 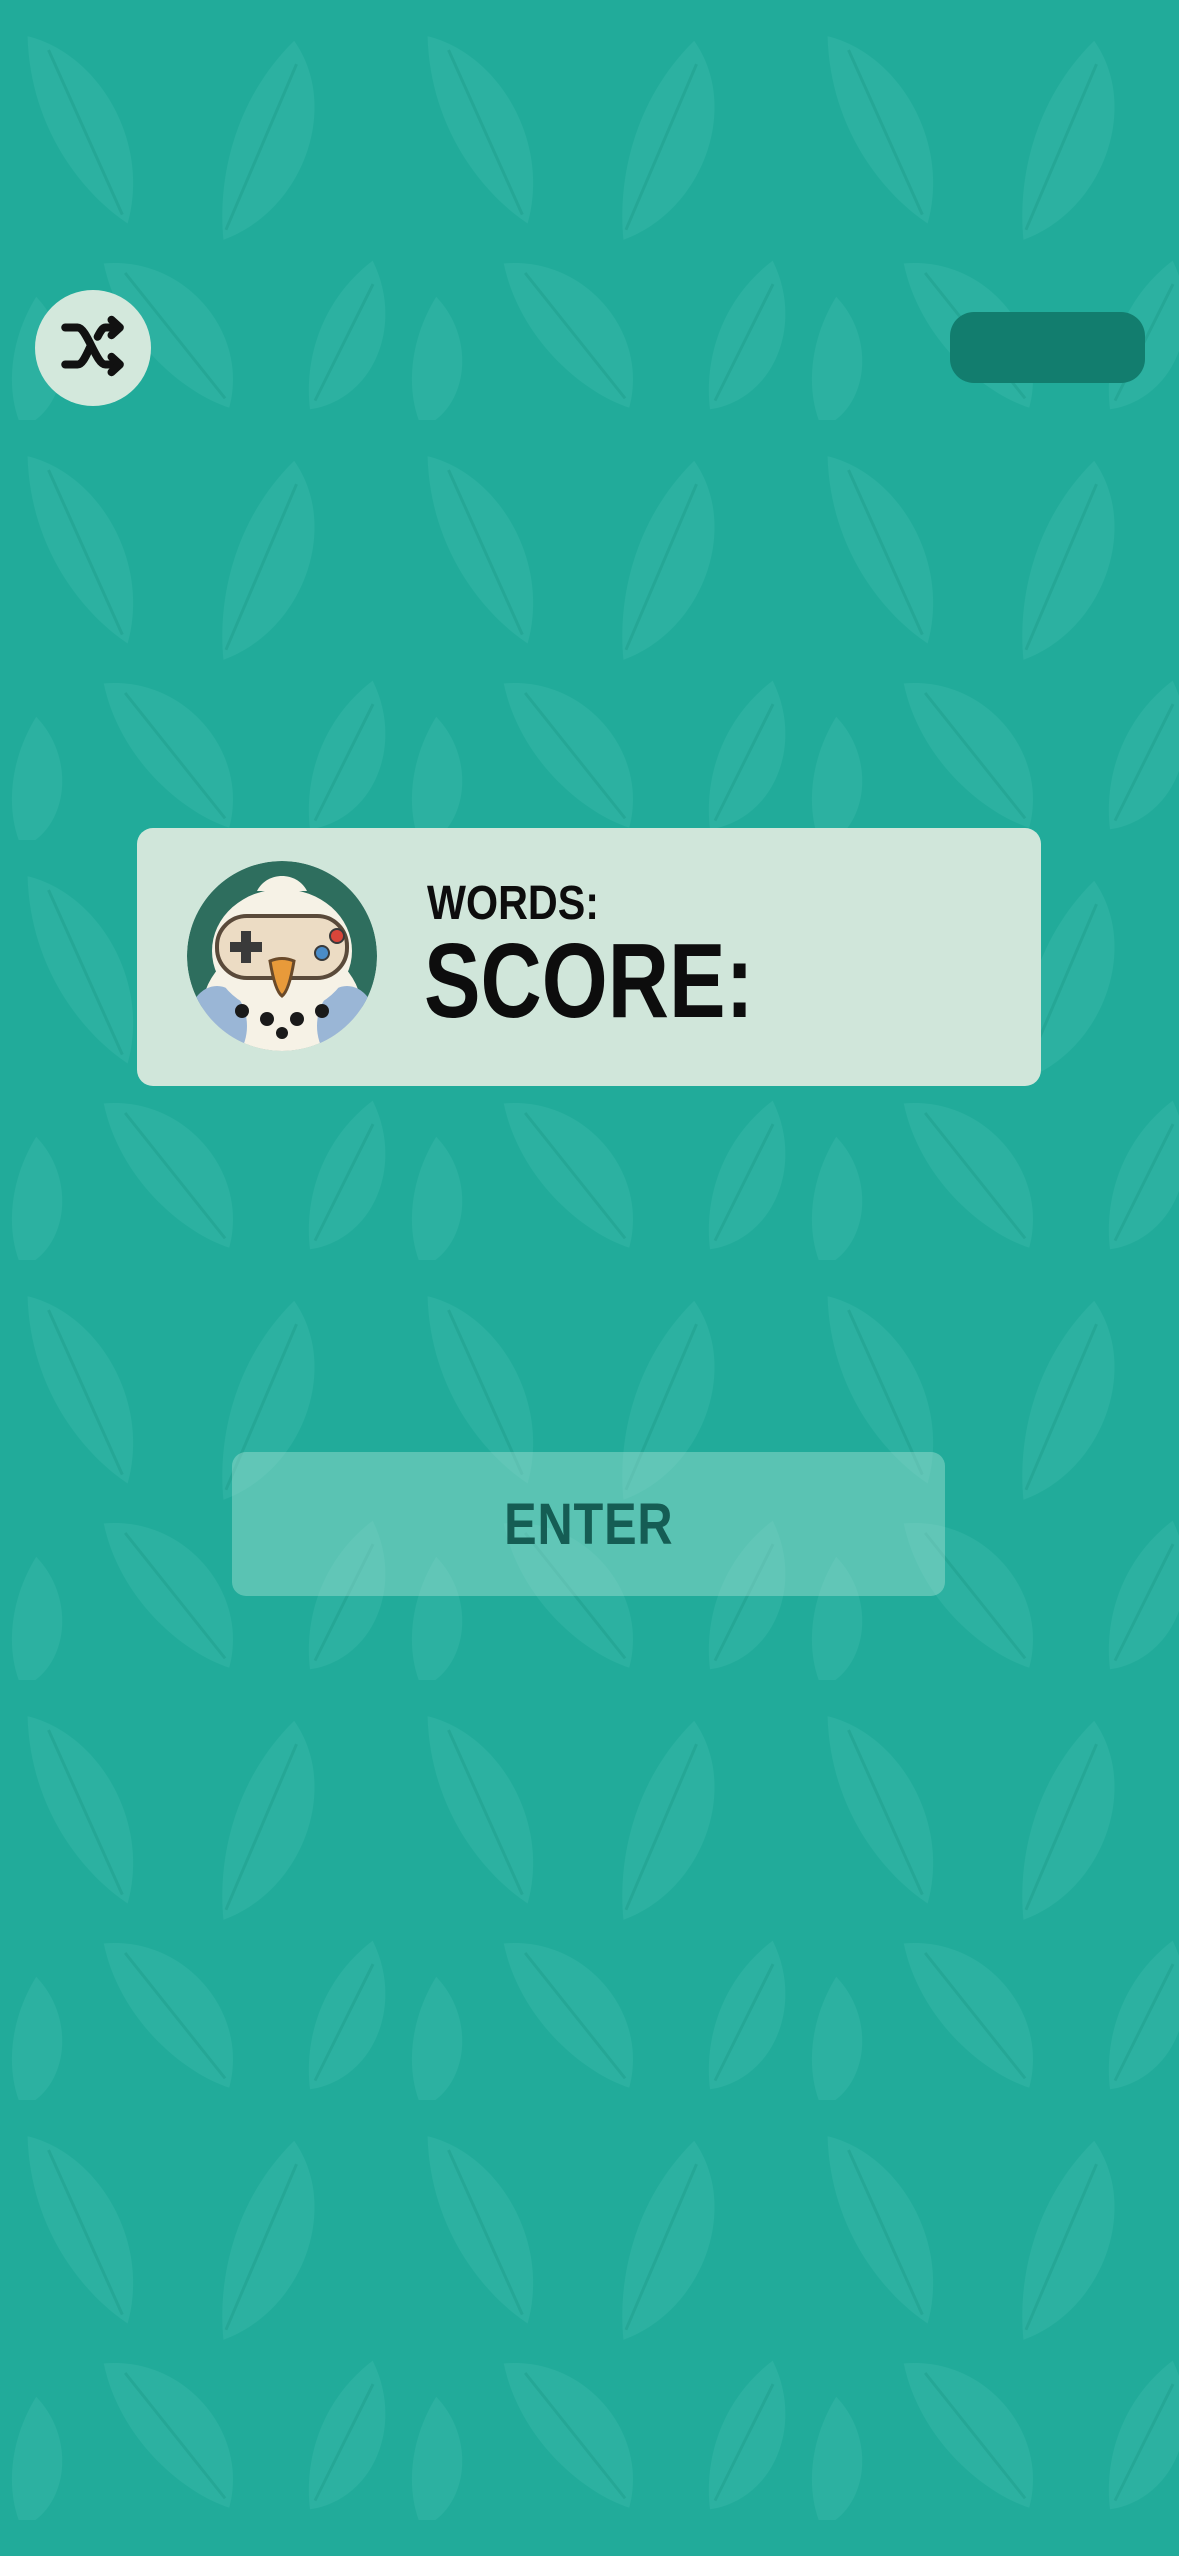 What do you see at coordinates (589, 981) in the screenshot?
I see `score-label: SCORE:` at bounding box center [589, 981].